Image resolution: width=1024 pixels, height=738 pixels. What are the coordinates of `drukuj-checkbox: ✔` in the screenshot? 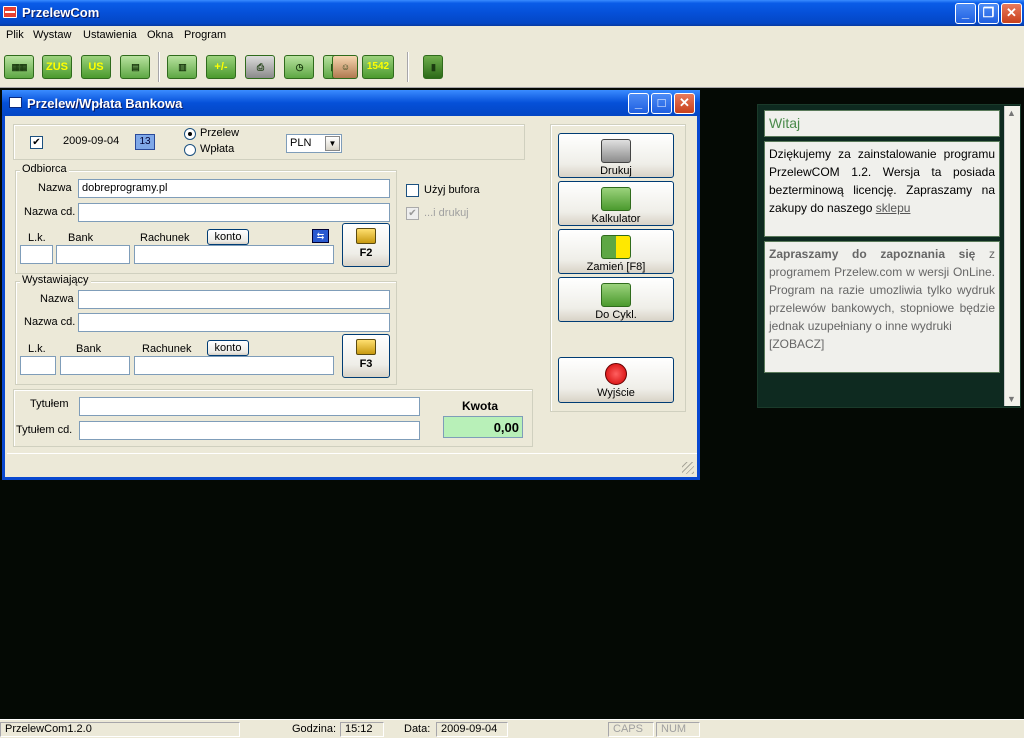 It's located at (412, 213).